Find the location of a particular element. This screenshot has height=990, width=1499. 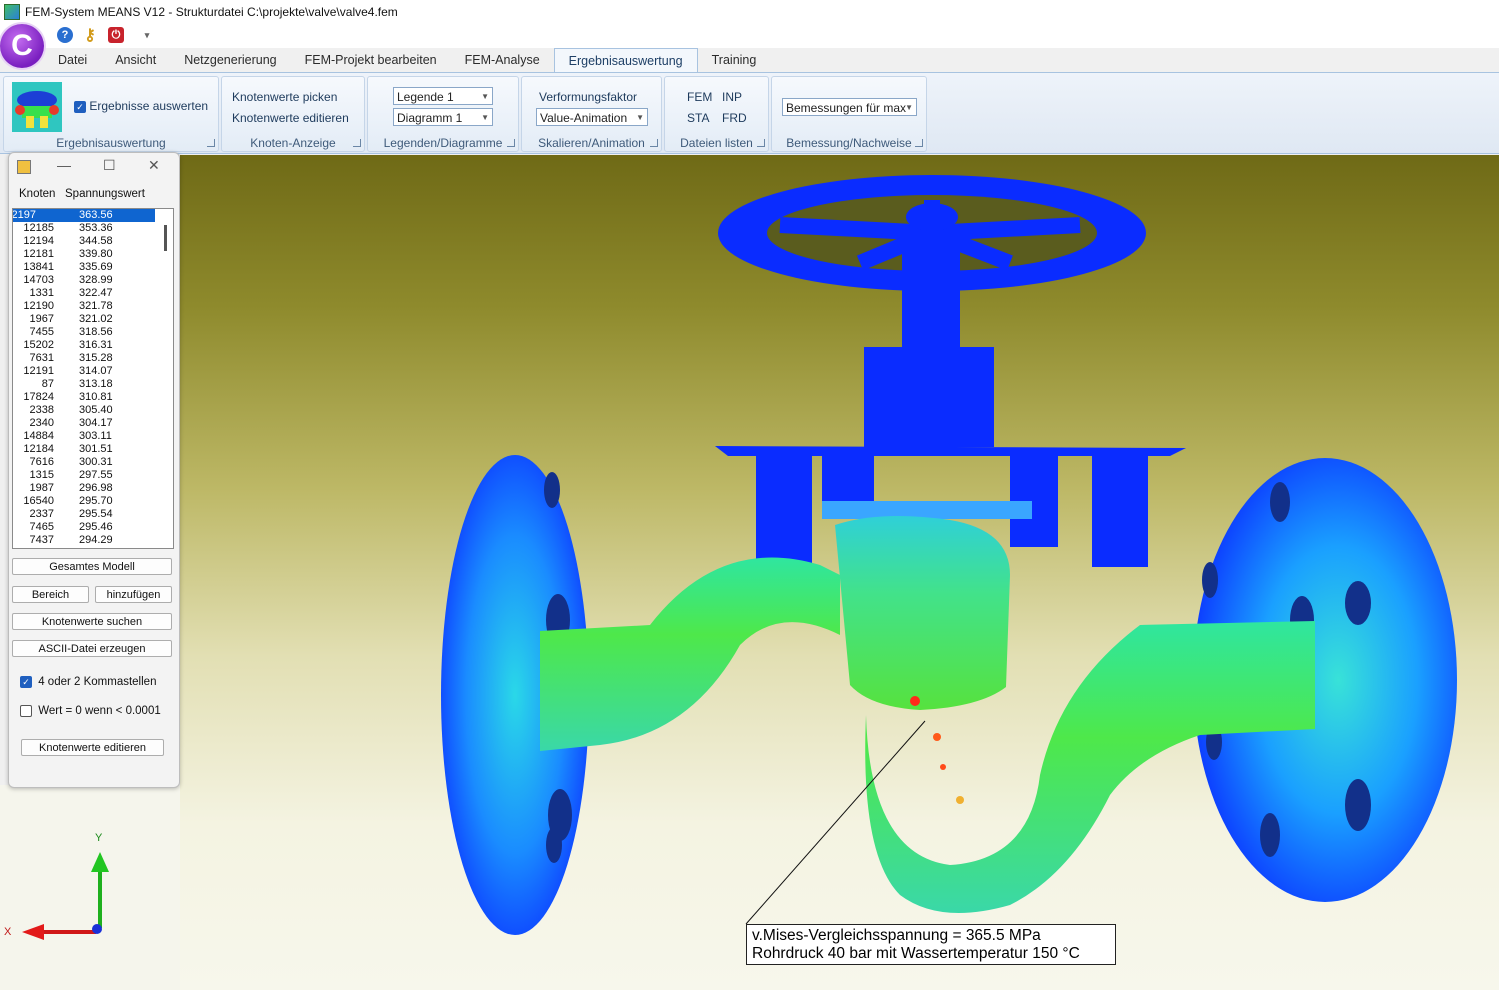

list-item: 2338 305.40 is located at coordinates (93, 410).